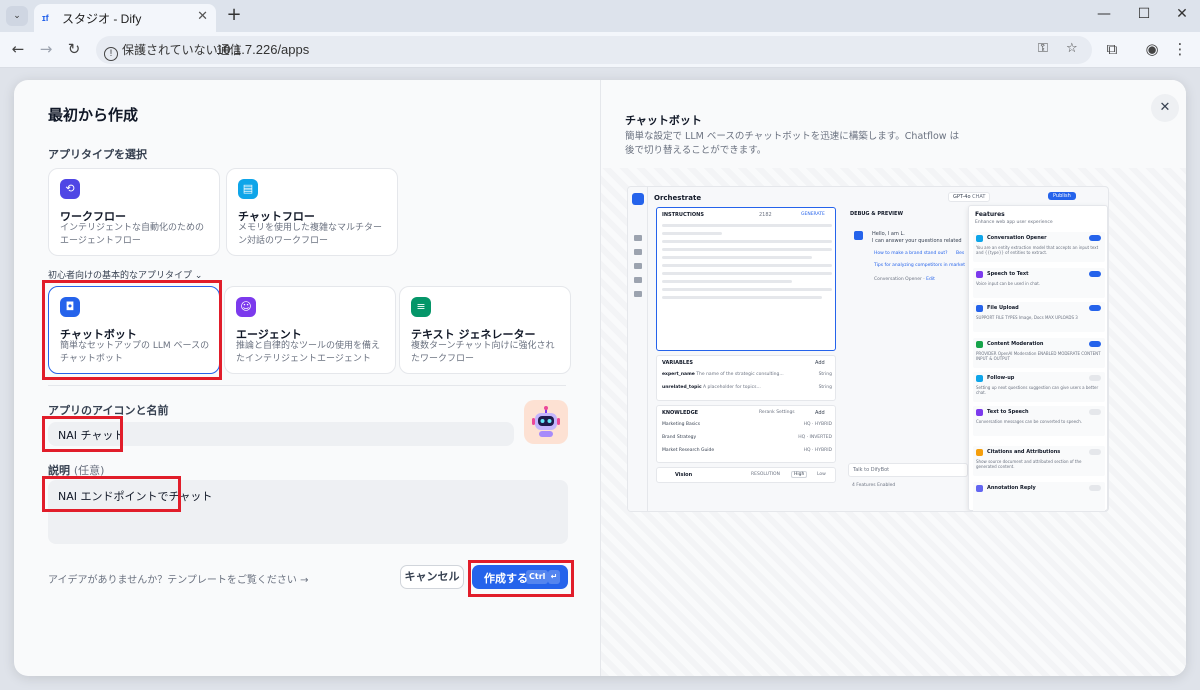 This screenshot has width=1200, height=690. Describe the element at coordinates (681, 424) in the screenshot. I see `mock-kb-name: Marketing Basics` at that location.